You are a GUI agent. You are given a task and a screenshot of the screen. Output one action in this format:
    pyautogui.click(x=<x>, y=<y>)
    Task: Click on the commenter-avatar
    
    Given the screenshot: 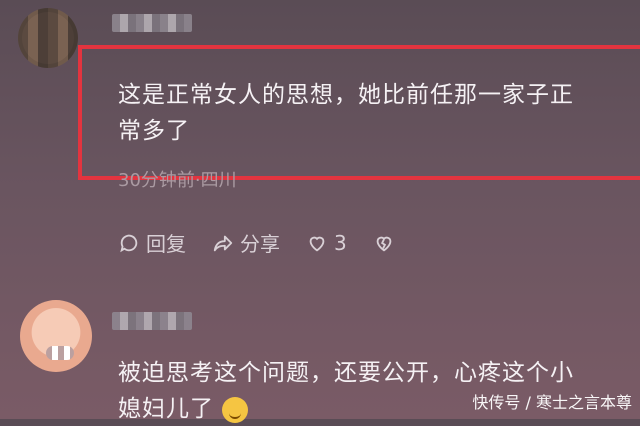 What is the action you would take?
    pyautogui.click(x=48, y=38)
    